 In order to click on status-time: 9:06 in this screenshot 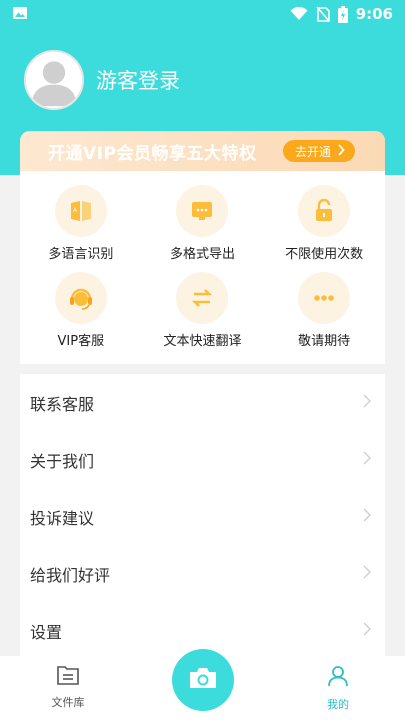, I will do `click(374, 14)`.